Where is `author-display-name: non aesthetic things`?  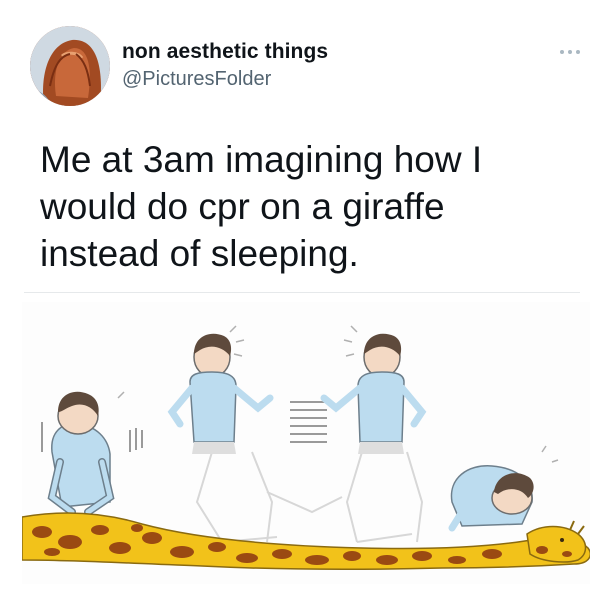
author-display-name: non aesthetic things is located at coordinates (225, 52).